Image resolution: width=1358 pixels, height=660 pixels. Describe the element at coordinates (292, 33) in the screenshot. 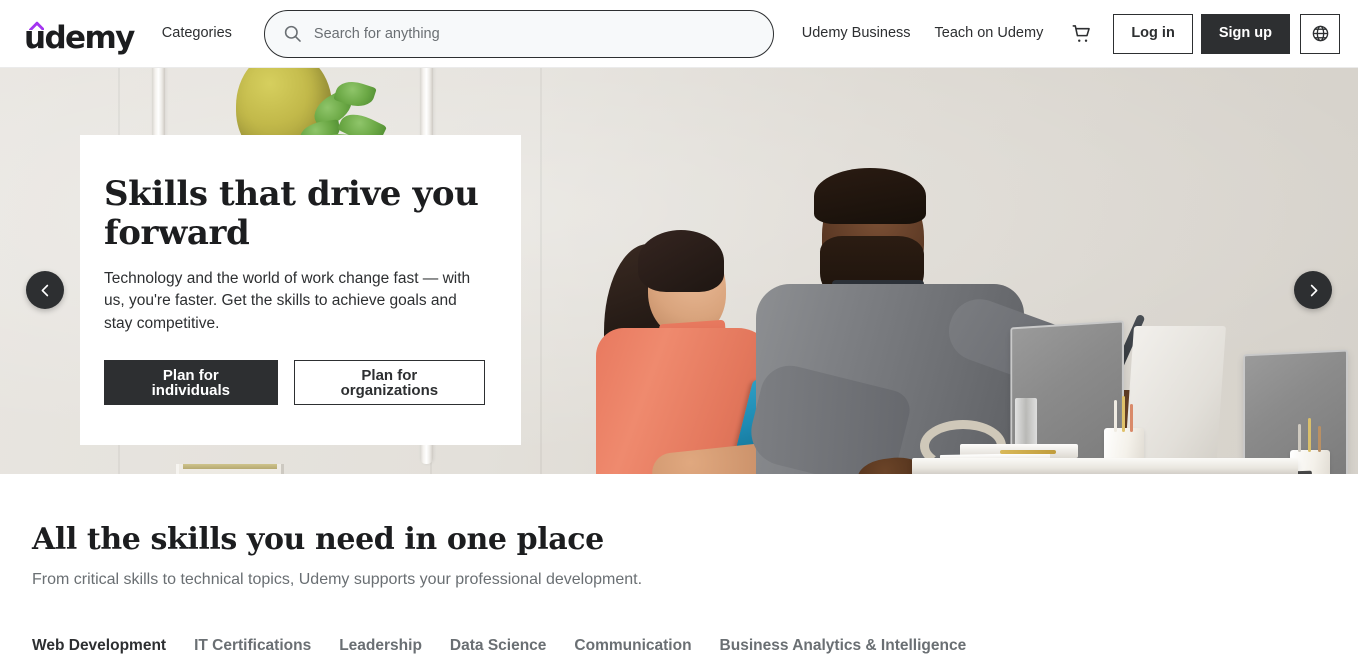

I see `search-icon` at that location.